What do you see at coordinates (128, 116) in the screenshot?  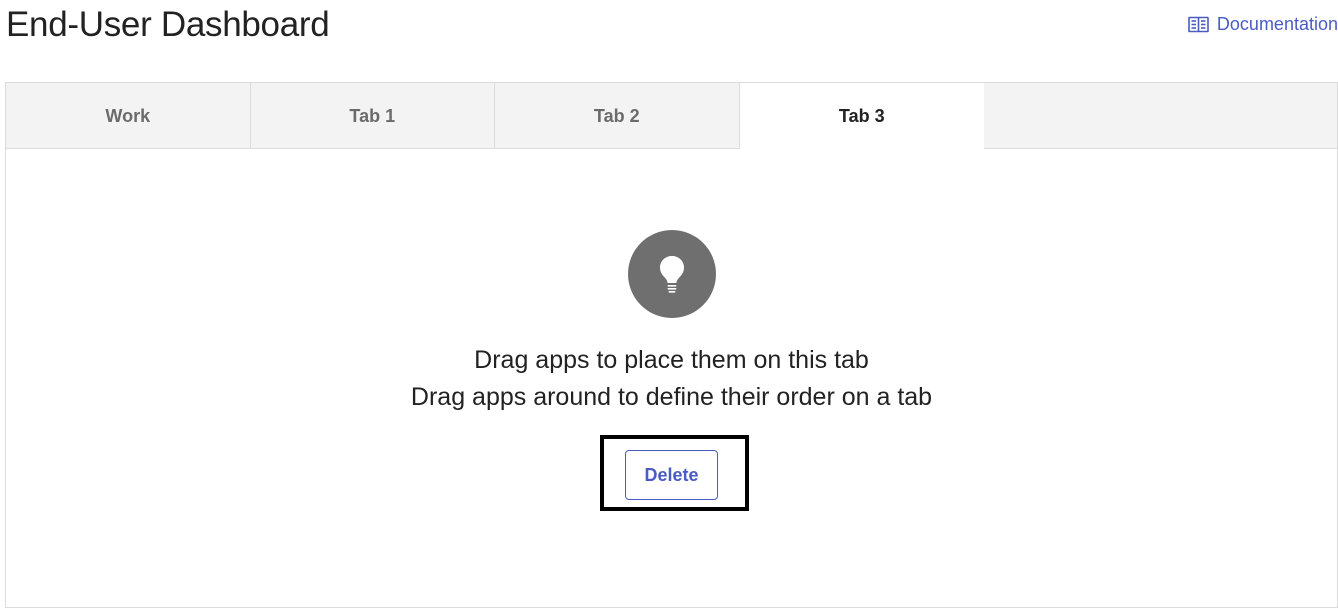 I see `tab-work: Work` at bounding box center [128, 116].